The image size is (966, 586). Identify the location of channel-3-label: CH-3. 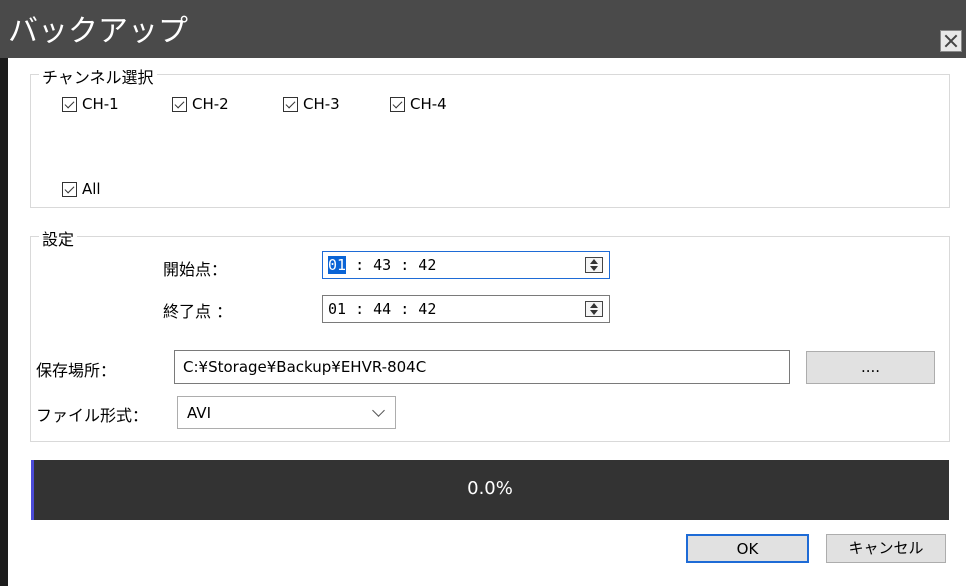
(321, 104).